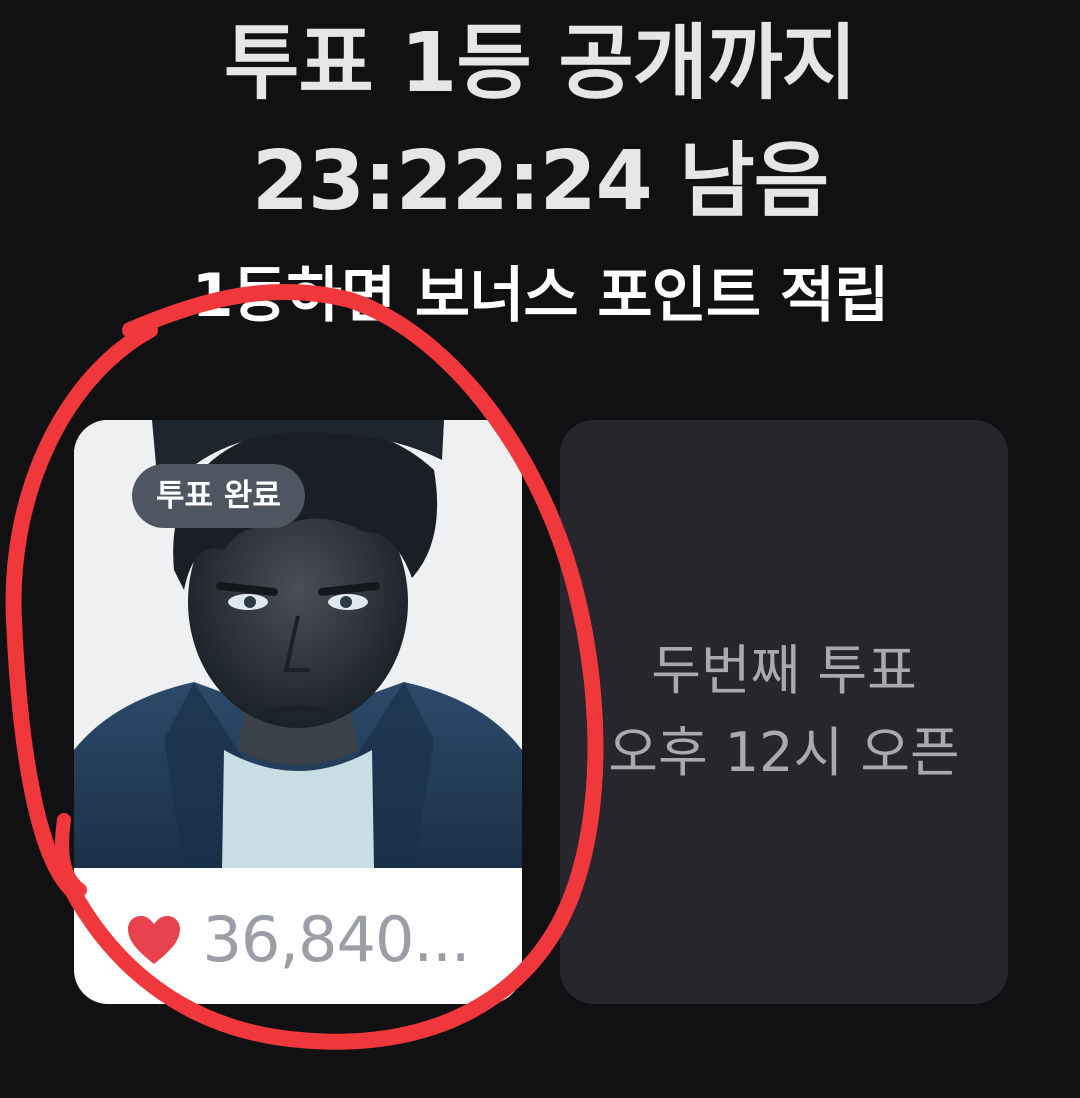  I want to click on countdown-timer: 23:22:24 남음, so click(540, 181).